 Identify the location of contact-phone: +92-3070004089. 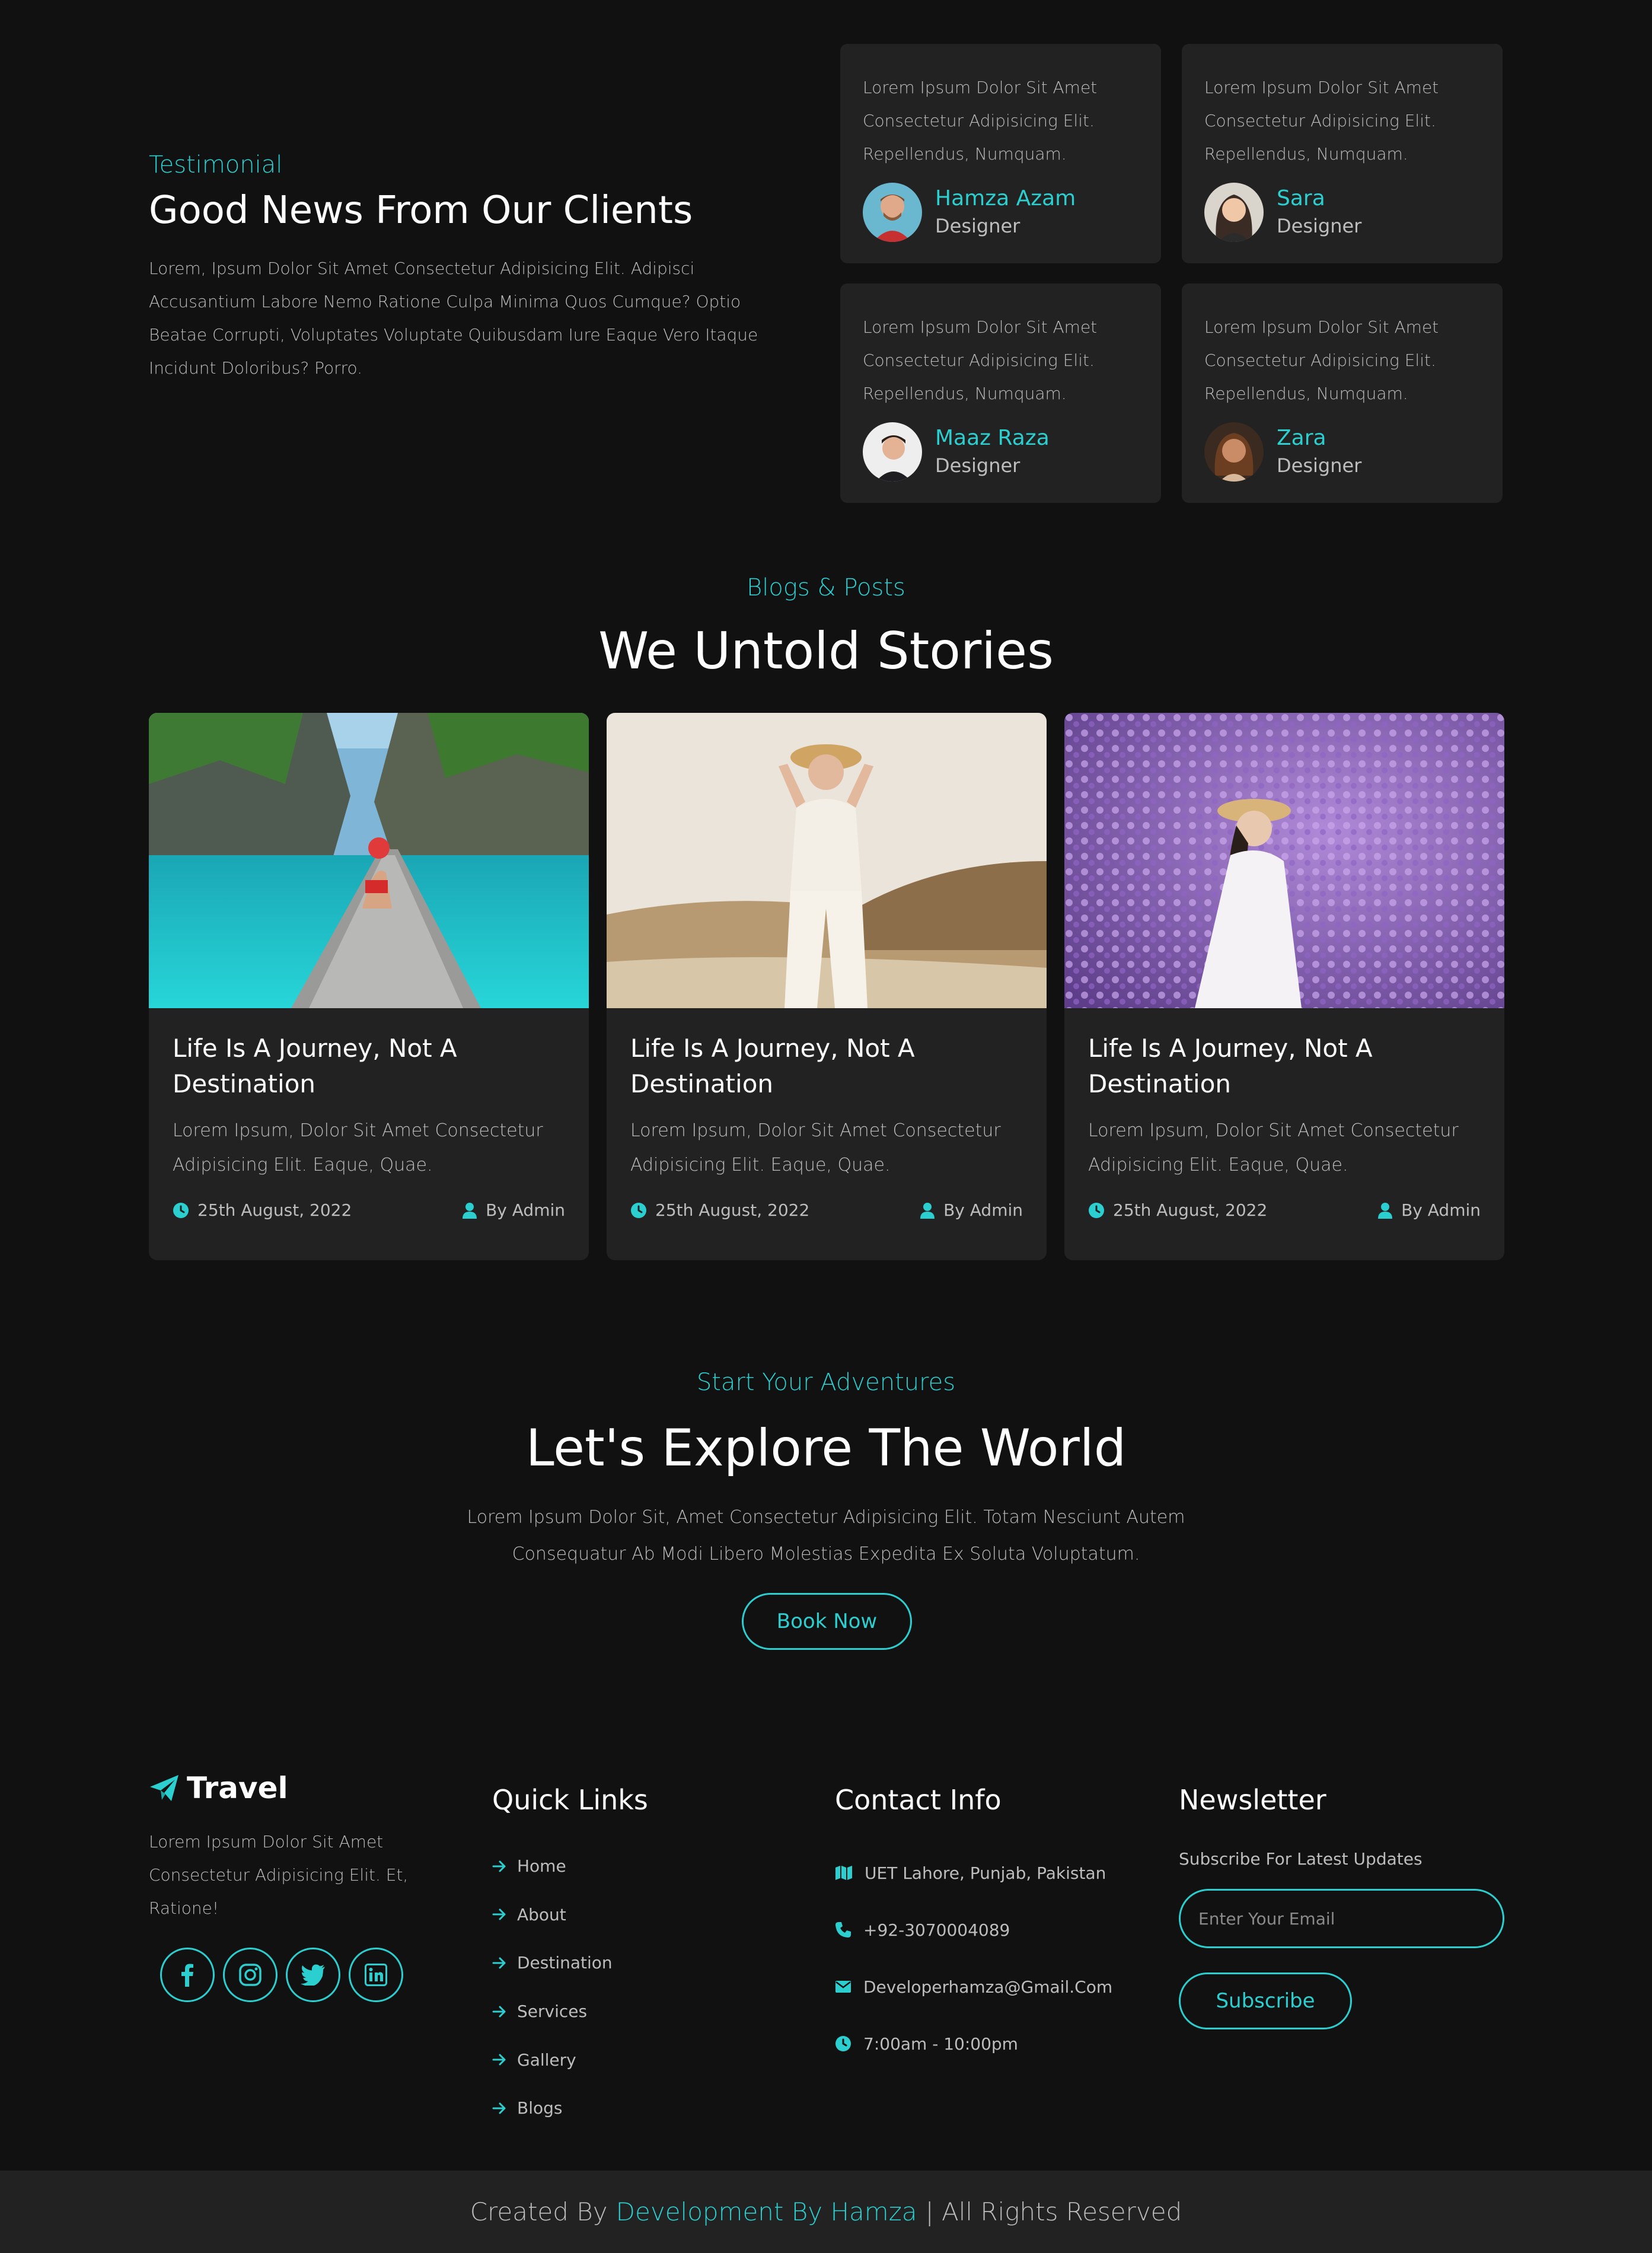
(973, 1929).